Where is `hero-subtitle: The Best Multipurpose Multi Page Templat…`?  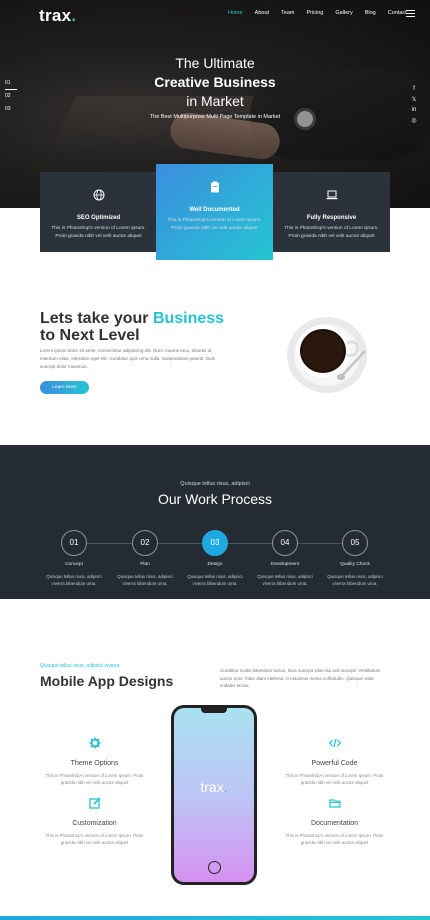
hero-subtitle: The Best Multipurpose Multi Page Templat… is located at coordinates (215, 117).